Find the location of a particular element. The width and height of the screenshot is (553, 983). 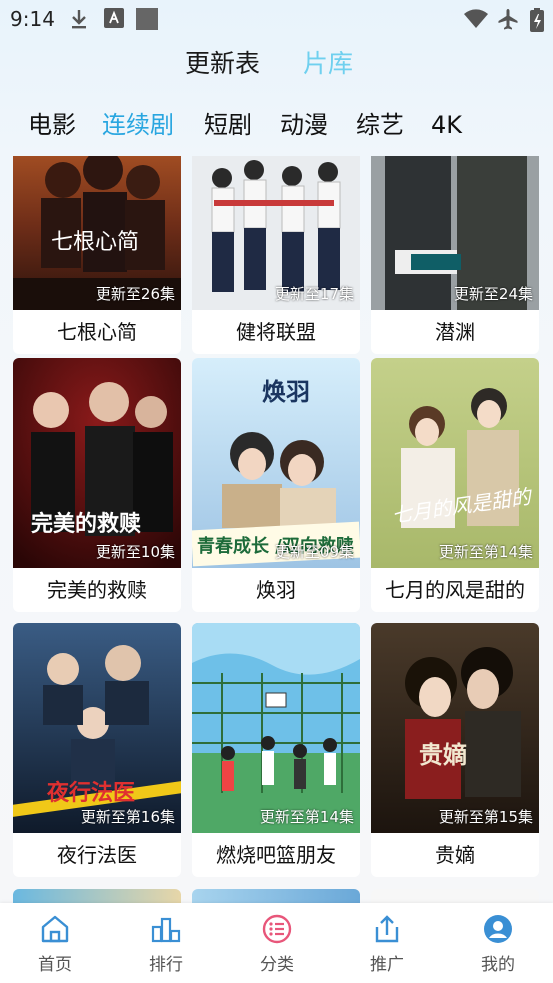

nav-label: 分类 is located at coordinates (277, 965).